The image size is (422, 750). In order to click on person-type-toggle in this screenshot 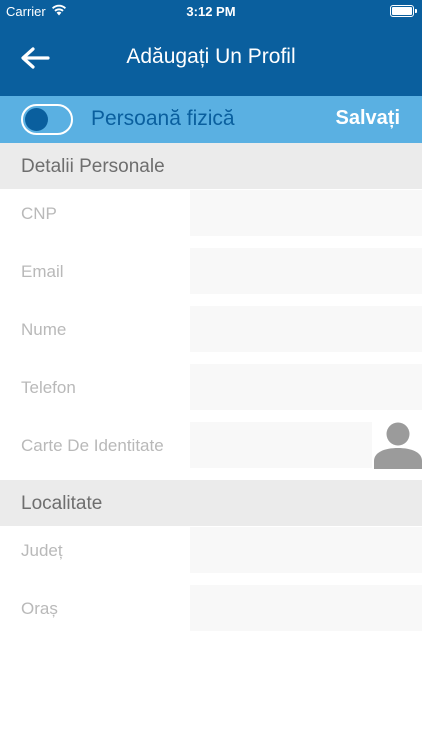, I will do `click(47, 119)`.